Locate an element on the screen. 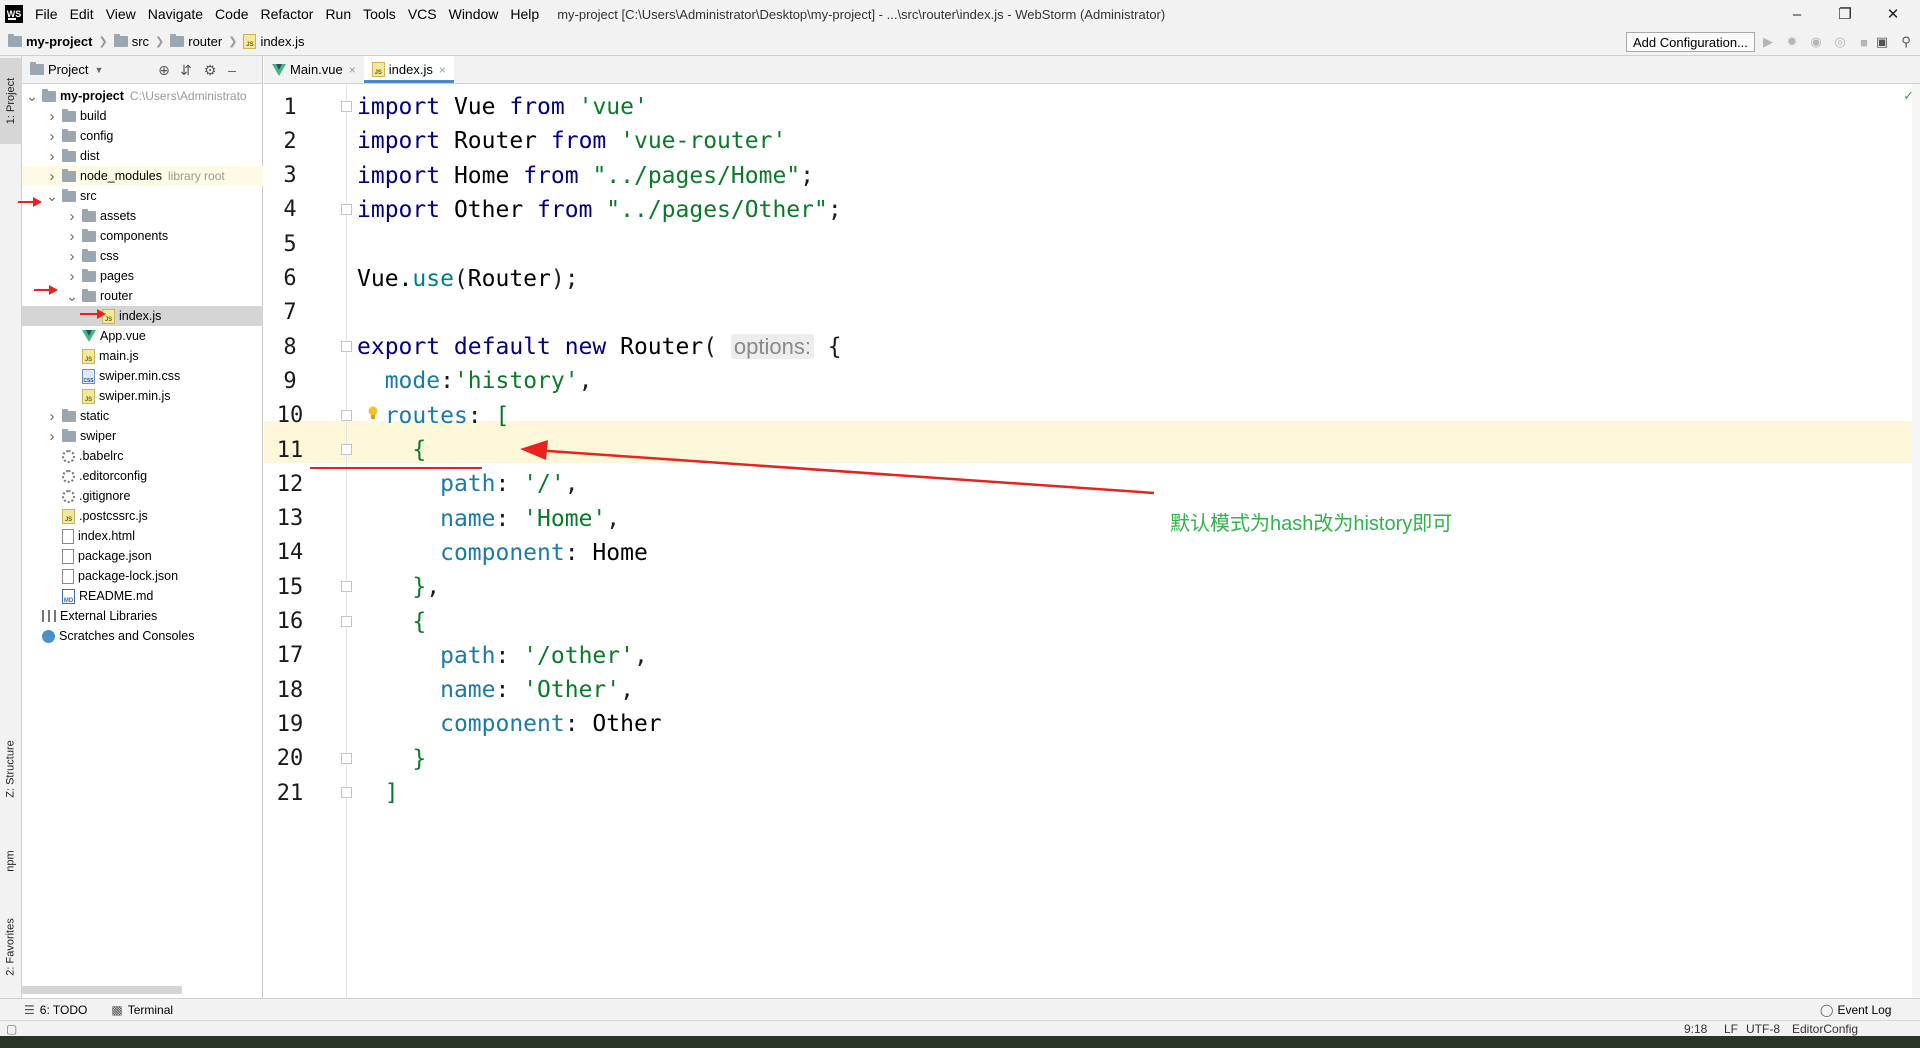 Image resolution: width=1920 pixels, height=1048 pixels. tree-item-gitignore: .gitignore is located at coordinates (142, 496).